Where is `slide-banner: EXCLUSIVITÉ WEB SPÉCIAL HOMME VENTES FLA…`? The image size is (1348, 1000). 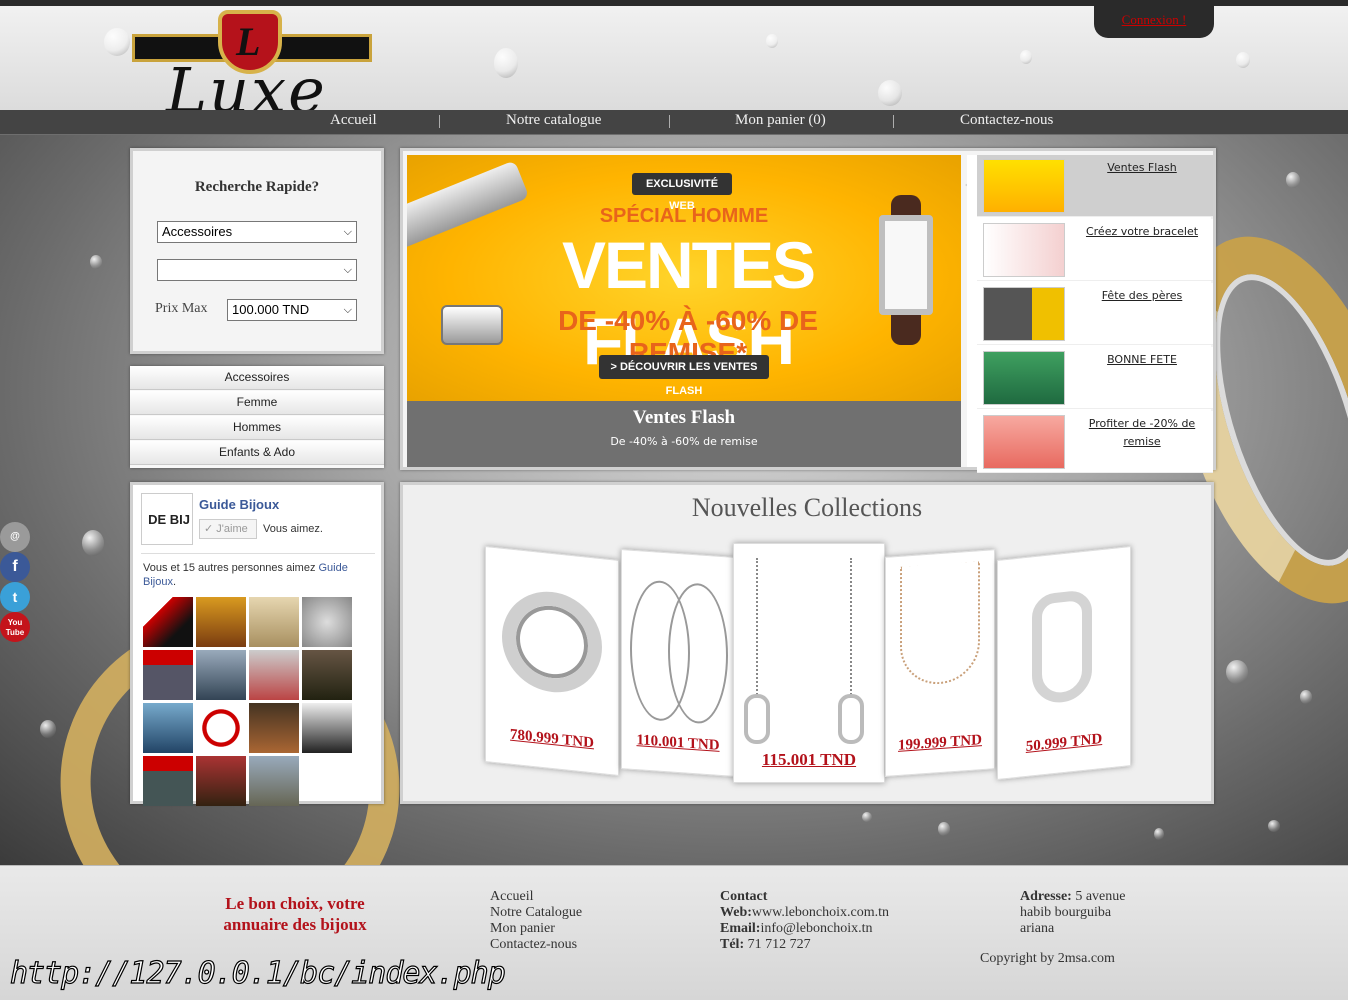
slide-banner: EXCLUSIVITÉ WEB SPÉCIAL HOMME VENTES FLA… is located at coordinates (684, 278).